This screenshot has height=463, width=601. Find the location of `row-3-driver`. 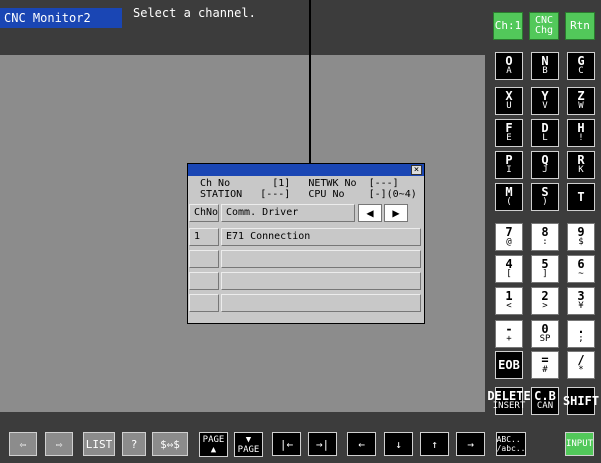

row-3-driver is located at coordinates (321, 281).